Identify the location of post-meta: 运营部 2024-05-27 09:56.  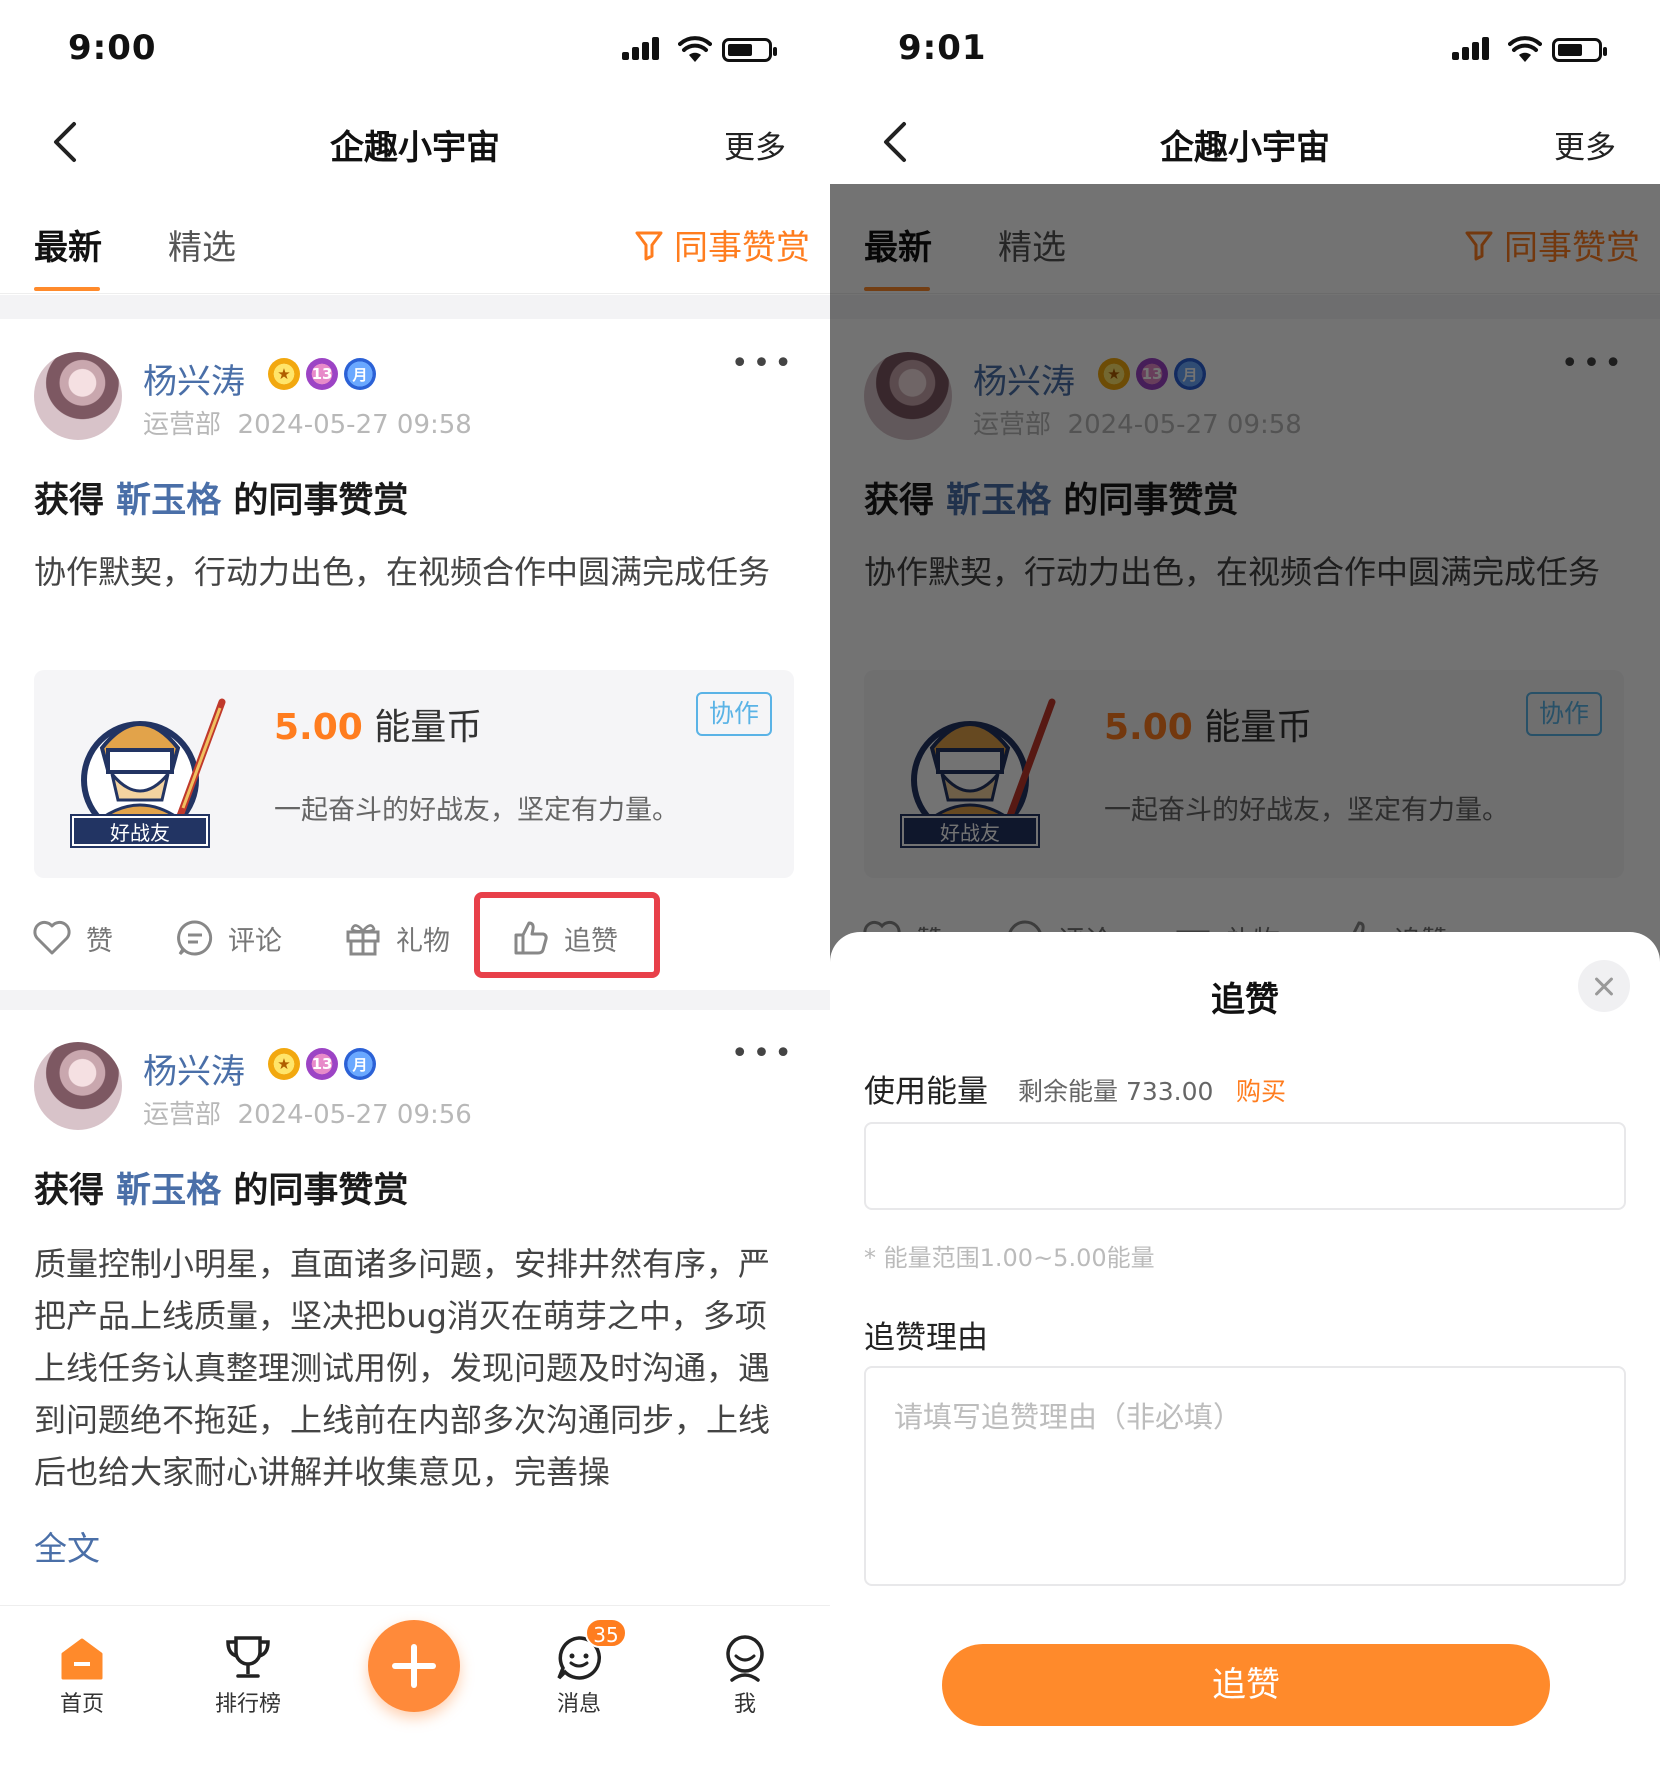
(307, 1112).